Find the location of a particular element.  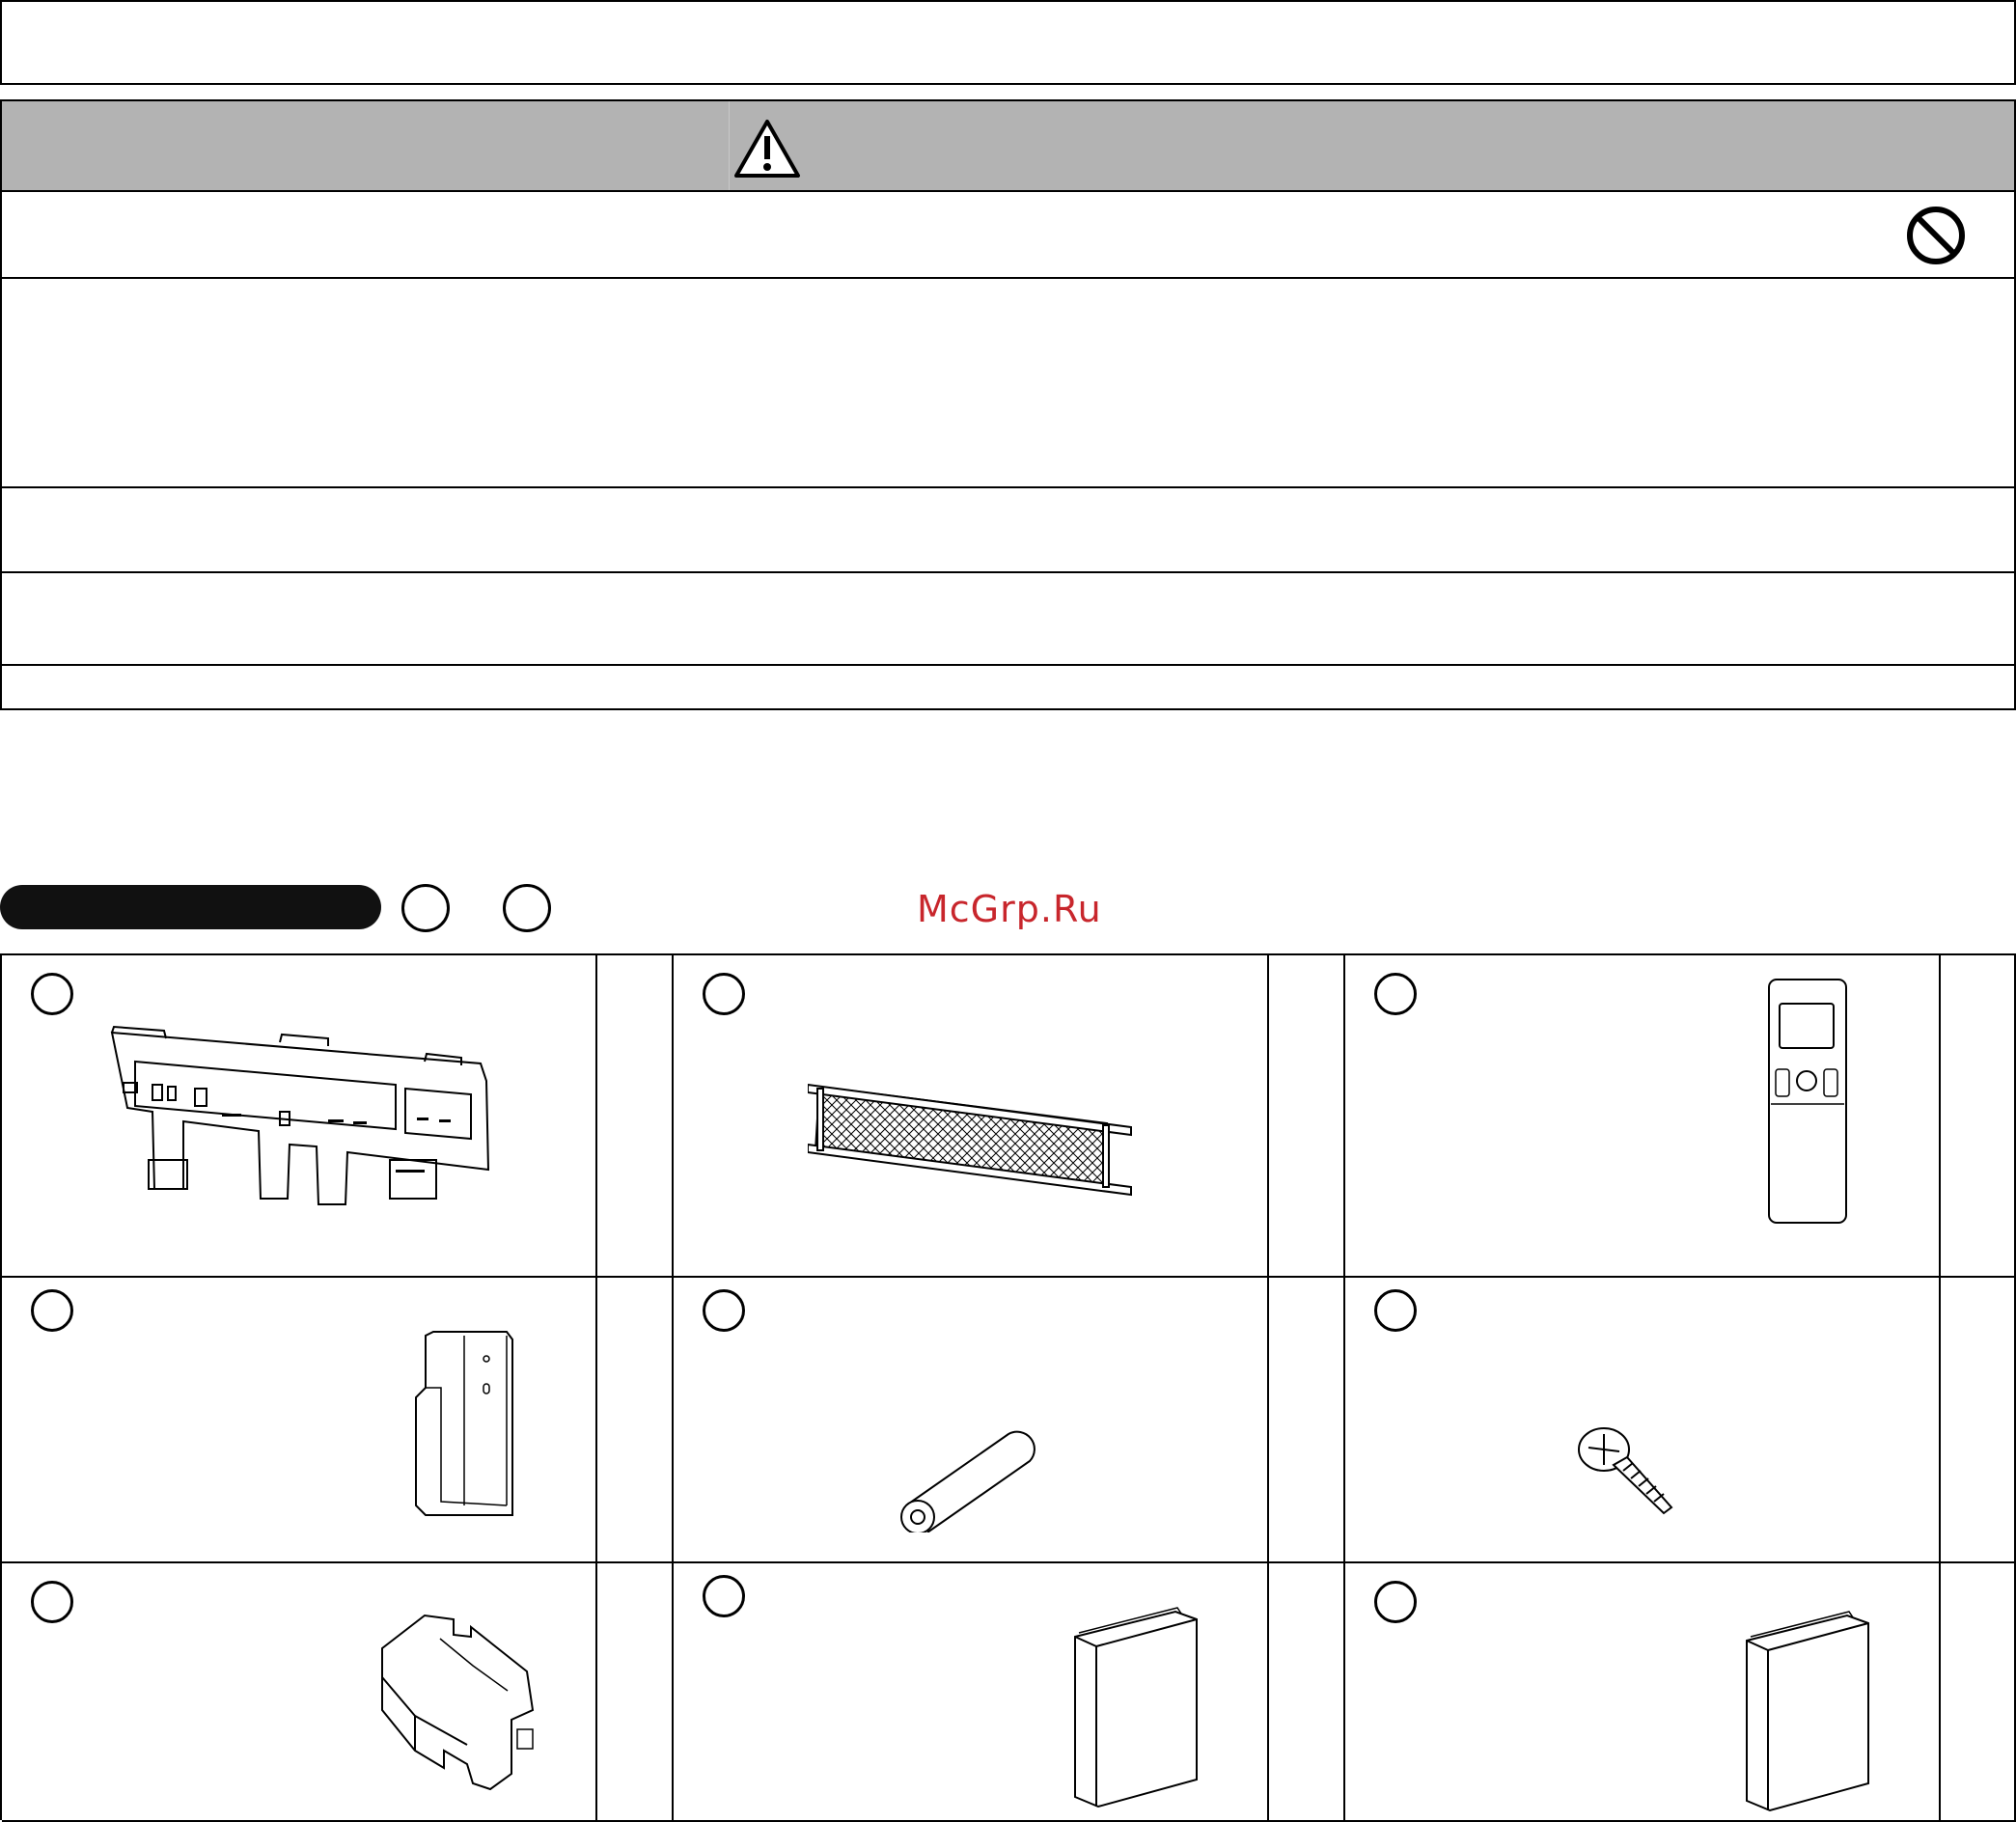

clip-illustration is located at coordinates (458, 1702).